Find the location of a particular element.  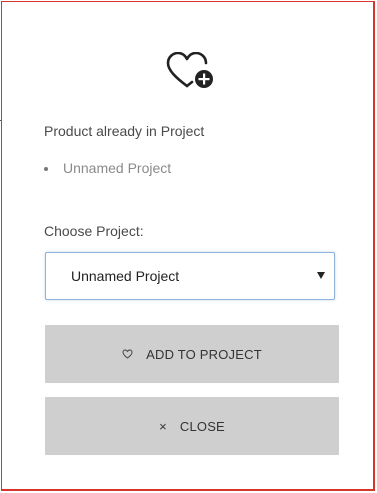

choose-project-label: Choose Project: is located at coordinates (94, 231).